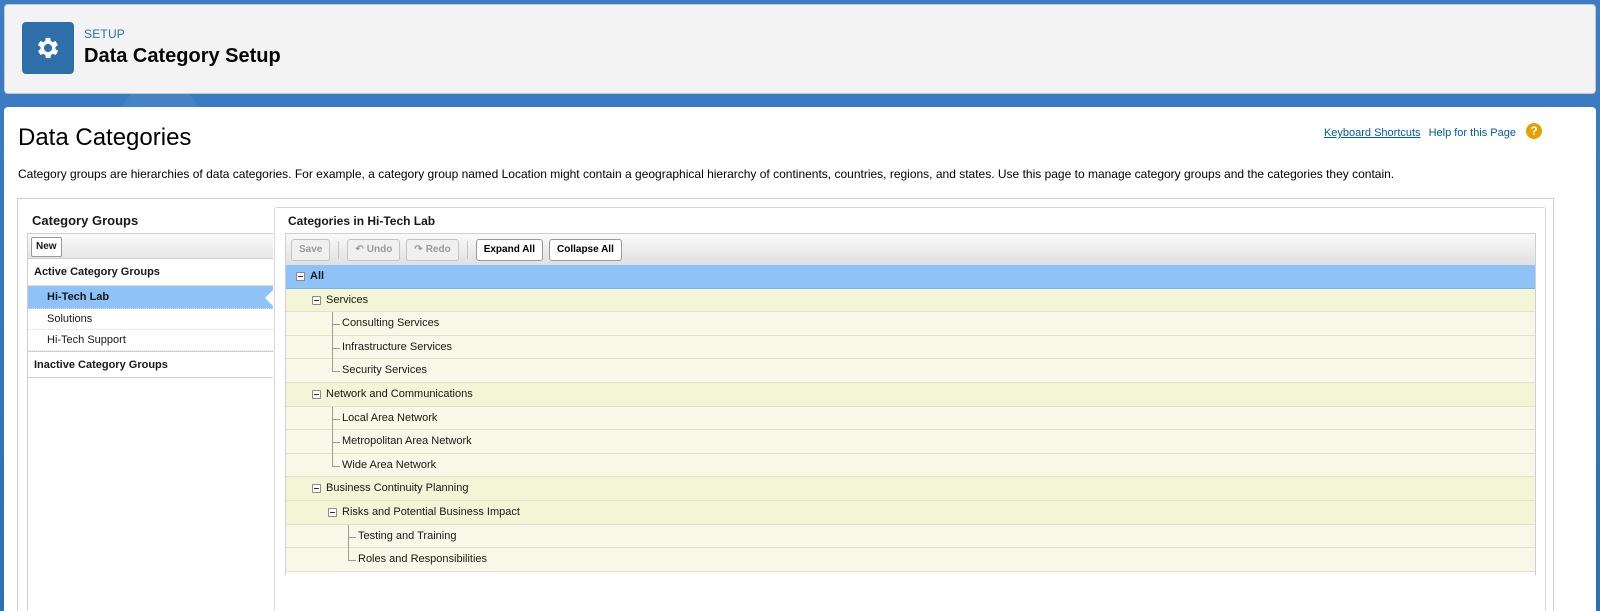 Image resolution: width=1600 pixels, height=611 pixels. I want to click on categories-title: Categories in Hi-Tech Lab, so click(362, 221).